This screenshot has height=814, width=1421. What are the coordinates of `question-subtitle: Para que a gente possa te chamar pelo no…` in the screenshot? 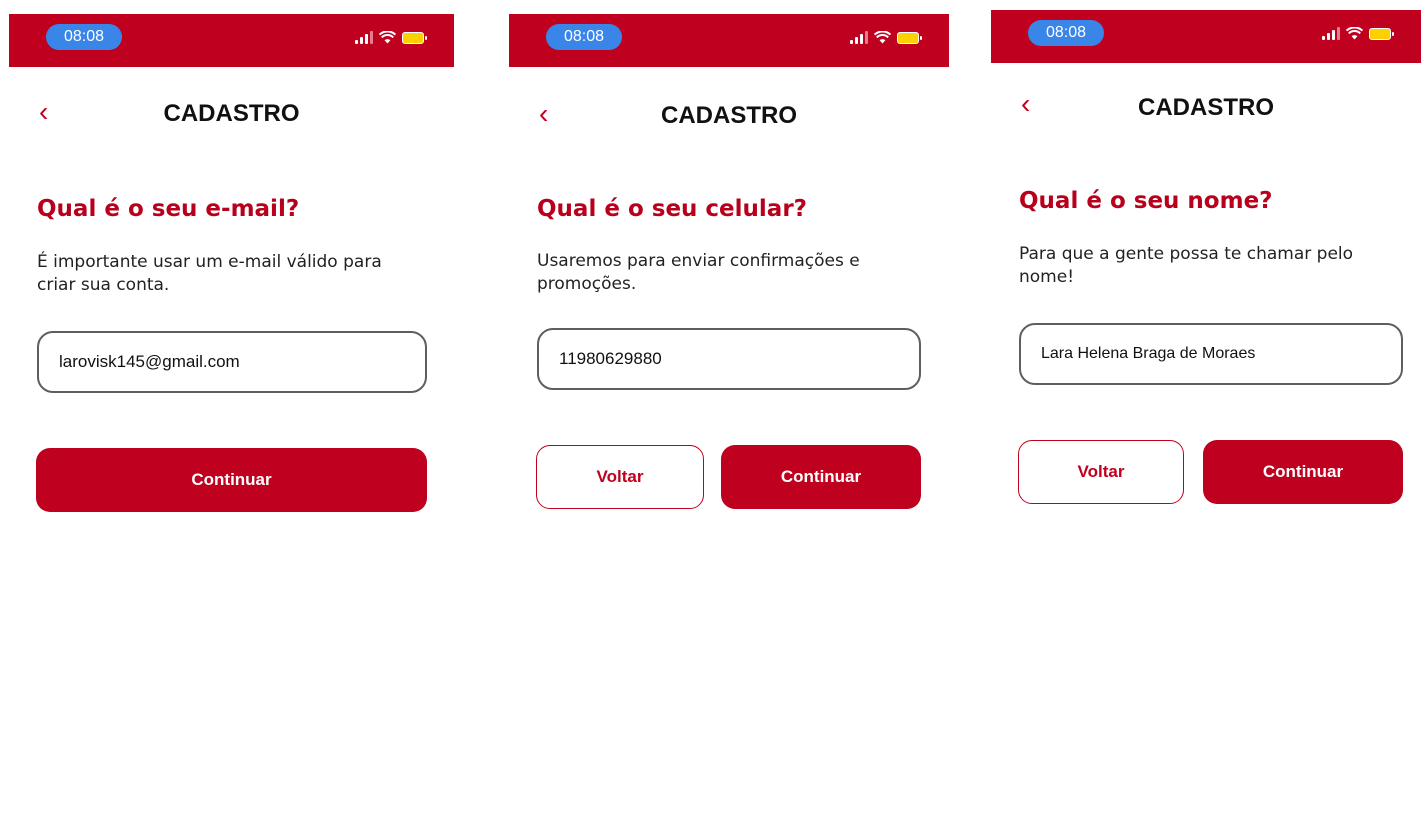 It's located at (1186, 265).